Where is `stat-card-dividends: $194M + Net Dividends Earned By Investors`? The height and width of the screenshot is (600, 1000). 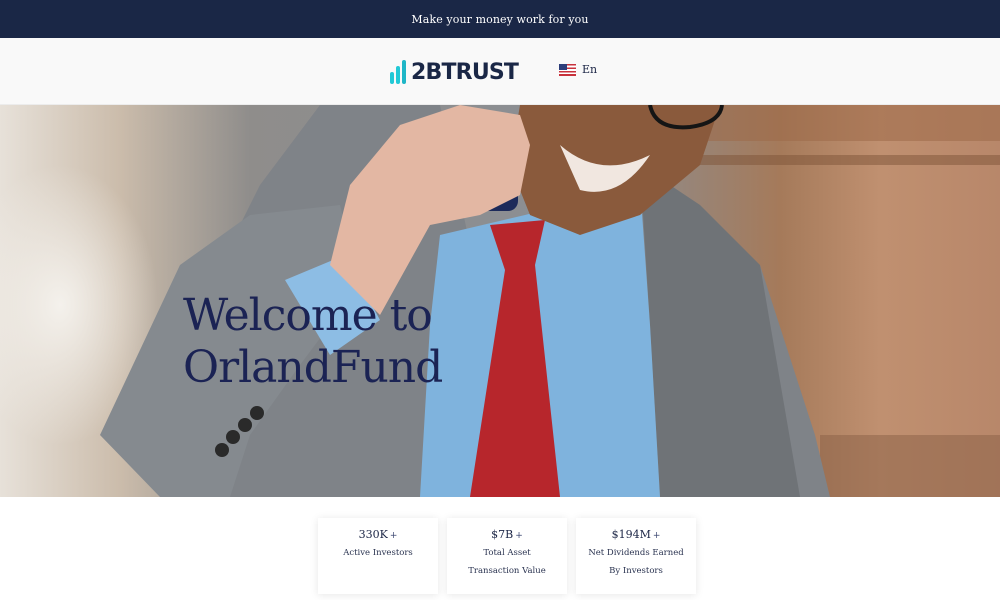
stat-card-dividends: $194M + Net Dividends Earned By Investors is located at coordinates (636, 556).